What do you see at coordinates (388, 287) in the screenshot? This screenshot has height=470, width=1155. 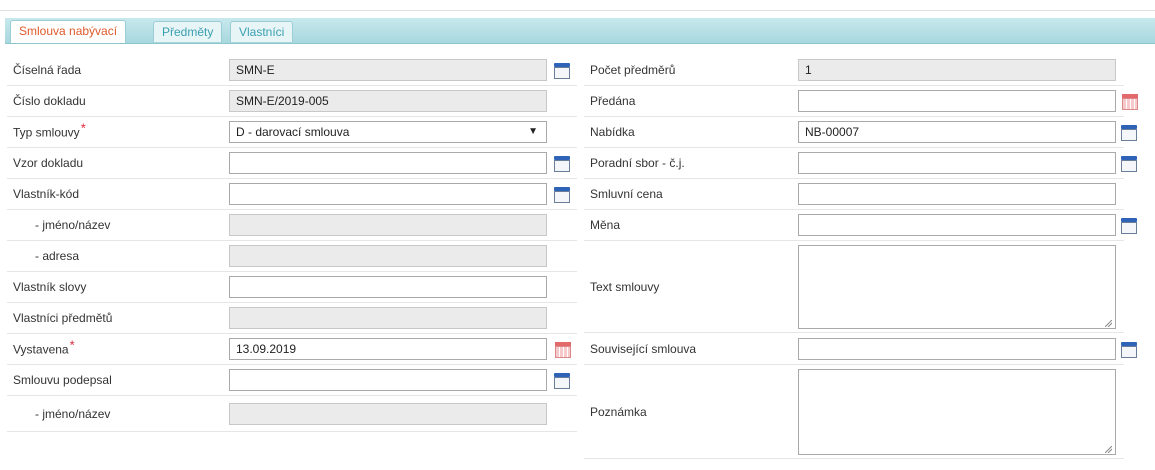 I see `vlastnik-slovy-field` at bounding box center [388, 287].